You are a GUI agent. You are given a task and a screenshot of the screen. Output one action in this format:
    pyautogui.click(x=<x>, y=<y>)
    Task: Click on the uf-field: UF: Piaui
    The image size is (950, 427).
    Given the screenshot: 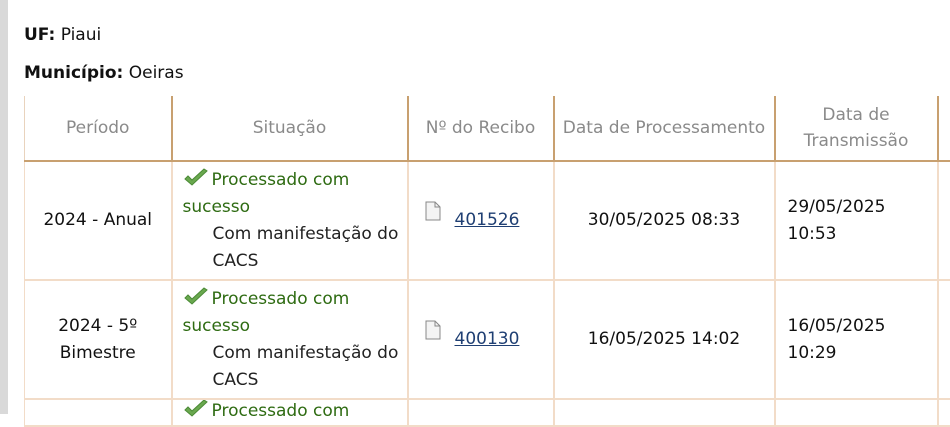 What is the action you would take?
    pyautogui.click(x=62, y=35)
    